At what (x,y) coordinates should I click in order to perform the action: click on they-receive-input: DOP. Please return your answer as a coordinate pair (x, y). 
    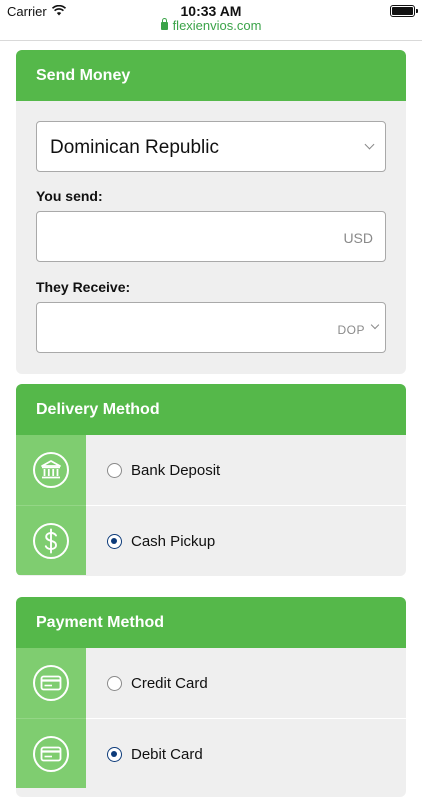
    Looking at the image, I should click on (211, 327).